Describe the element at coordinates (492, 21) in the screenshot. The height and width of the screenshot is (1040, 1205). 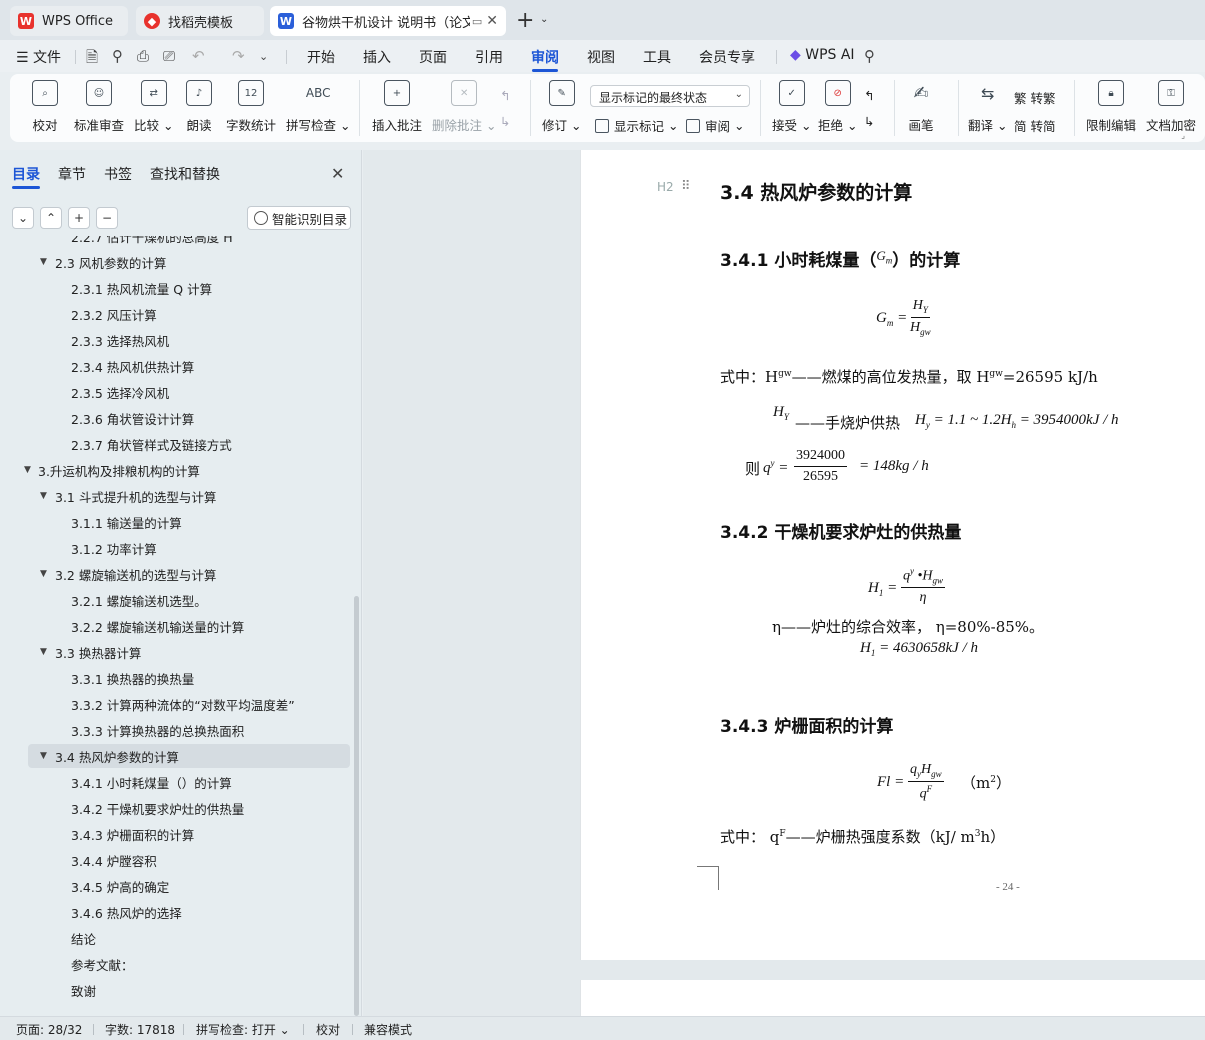
I see `close-tab-icon: ✕` at that location.